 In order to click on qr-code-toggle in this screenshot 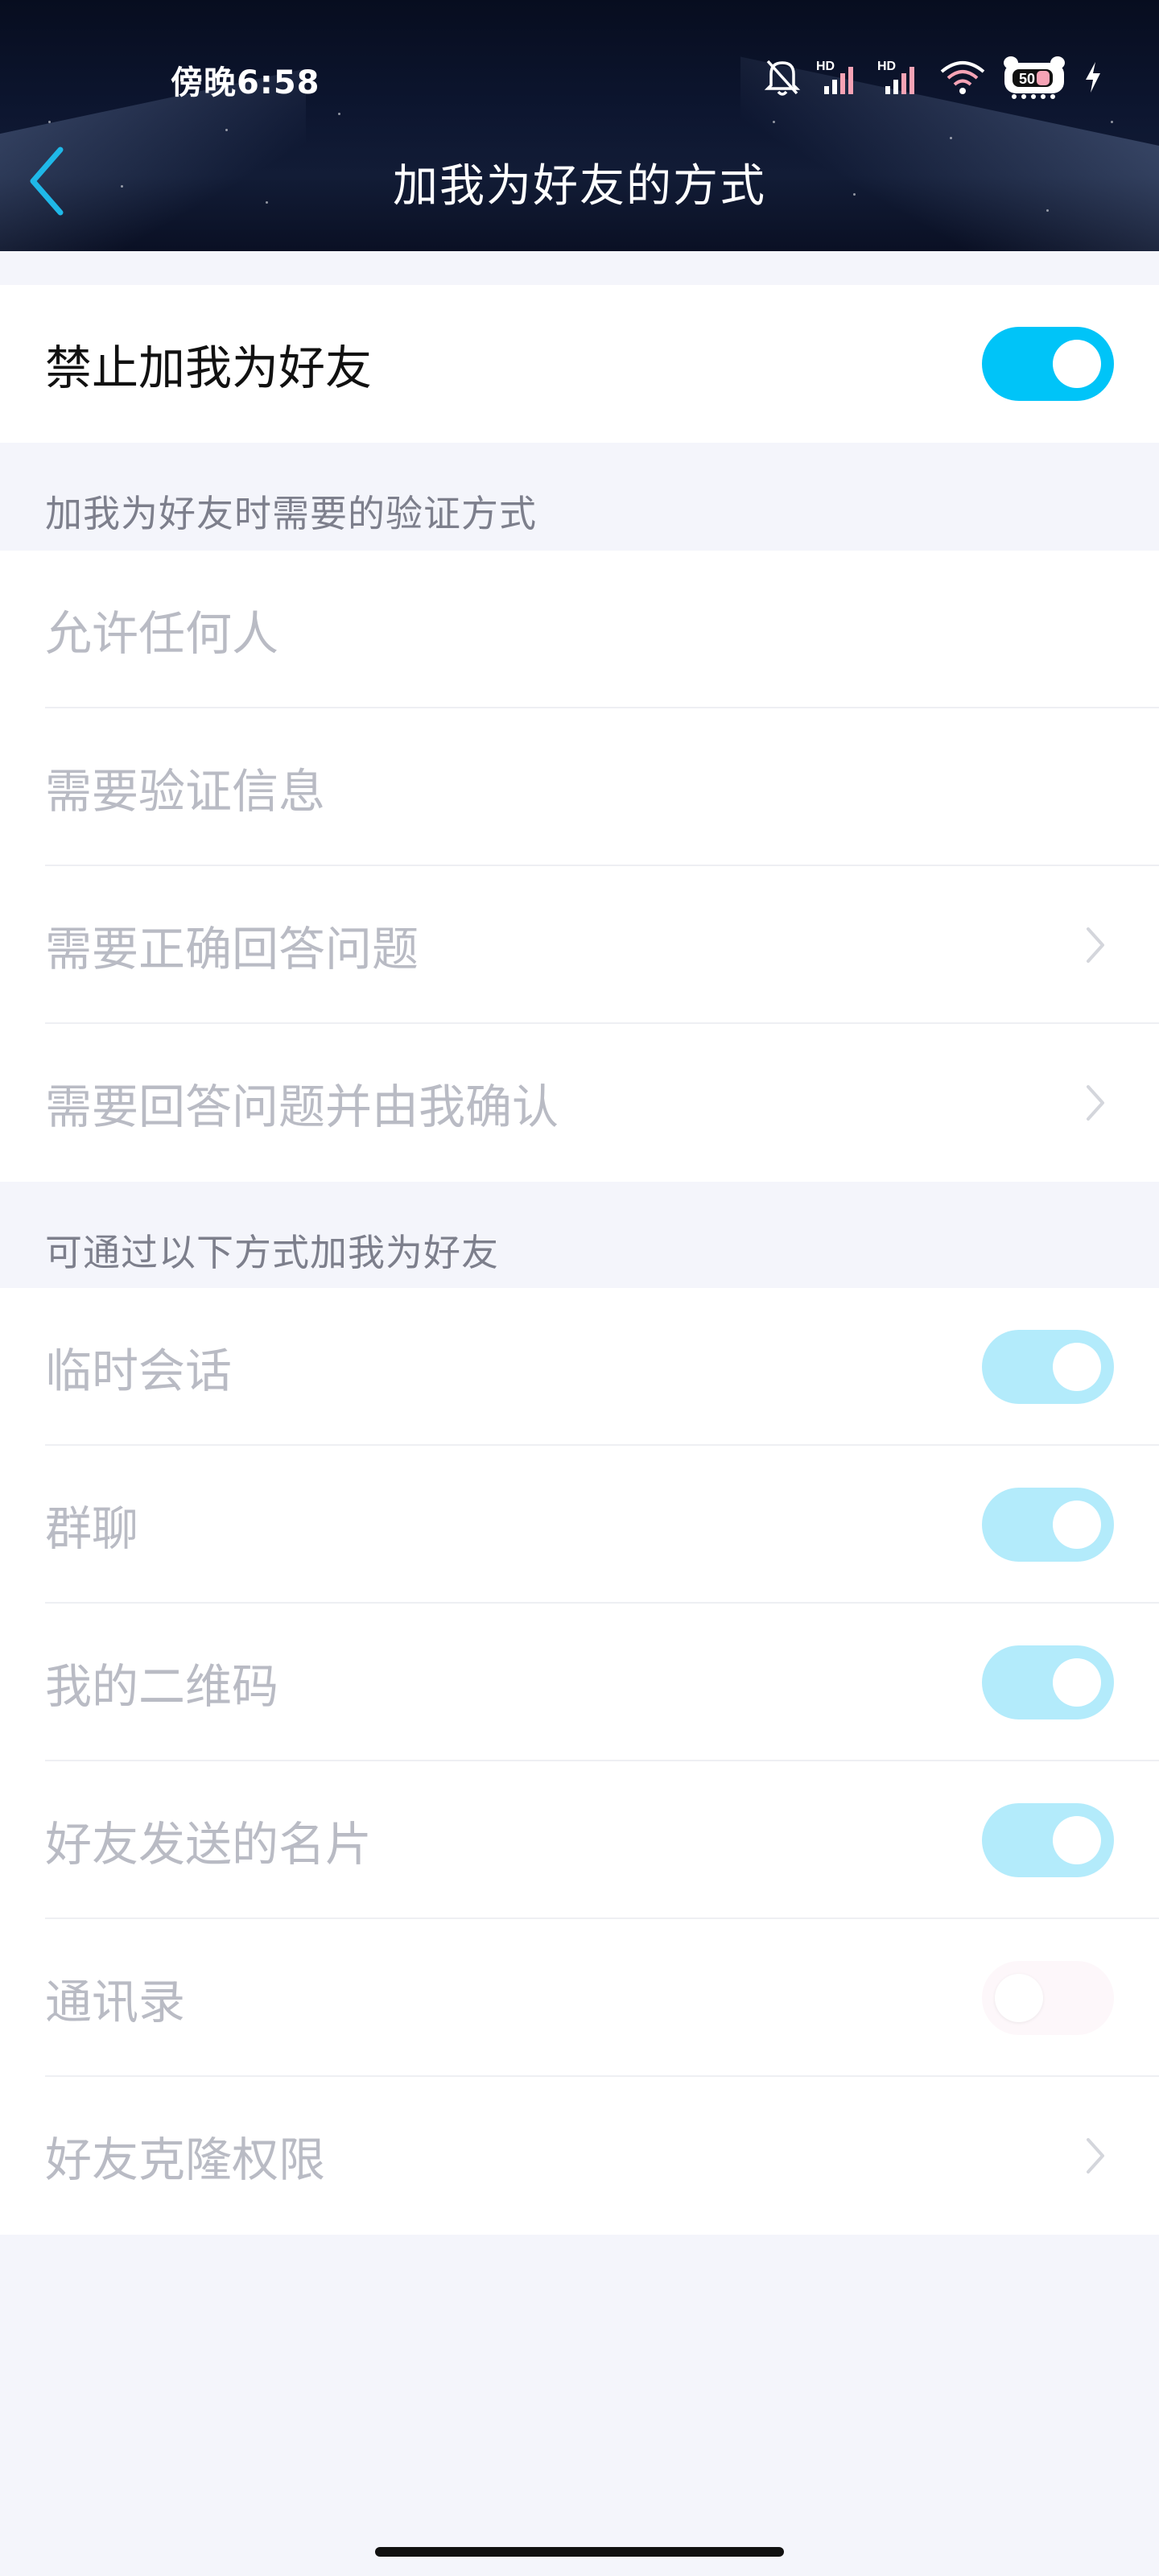, I will do `click(1048, 1682)`.